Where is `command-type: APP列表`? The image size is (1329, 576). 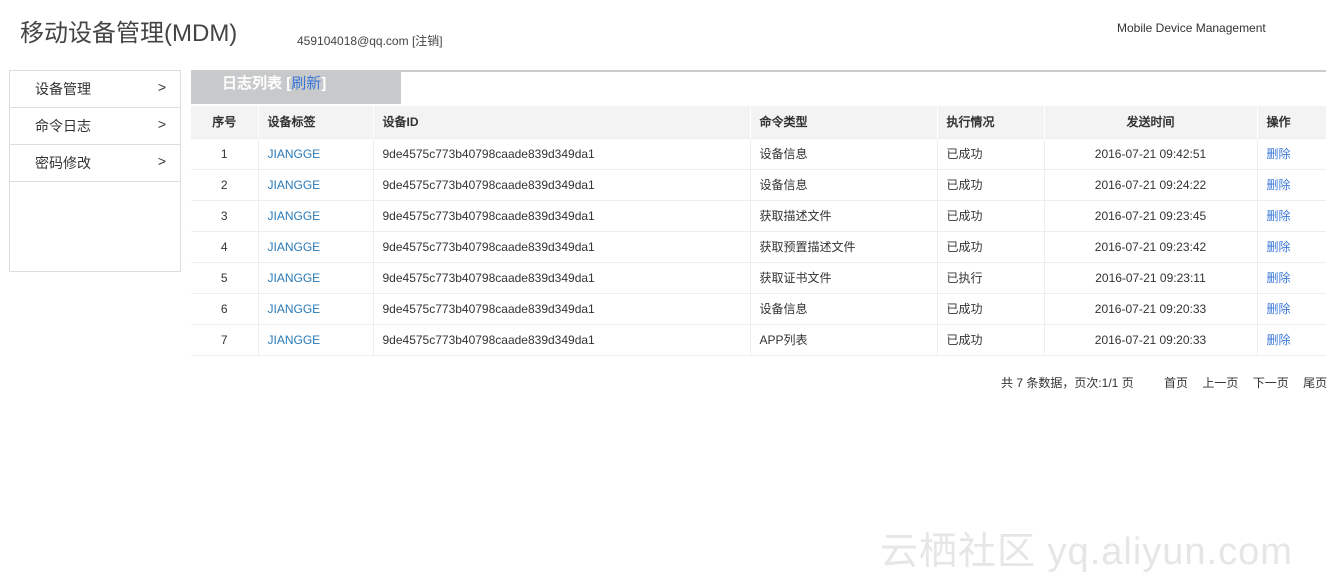 command-type: APP列表 is located at coordinates (844, 339).